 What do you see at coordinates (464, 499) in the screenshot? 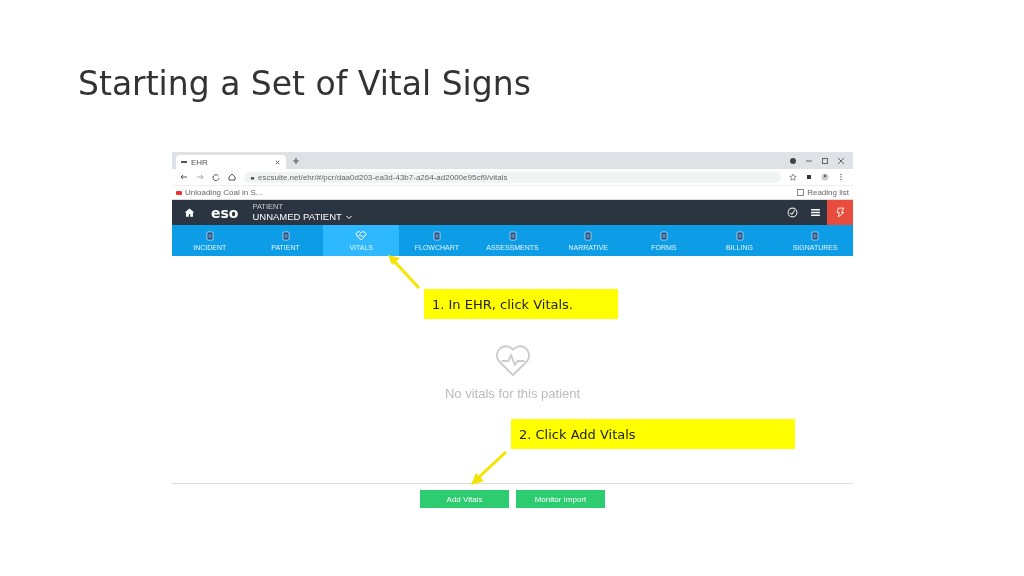
I see `action-button: Add Vitals` at bounding box center [464, 499].